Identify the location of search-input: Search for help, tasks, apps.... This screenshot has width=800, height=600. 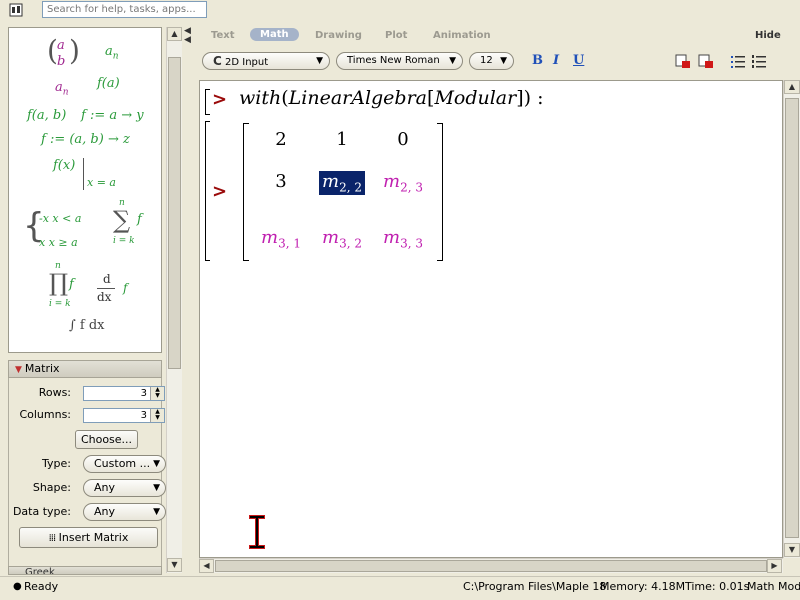
(124, 9).